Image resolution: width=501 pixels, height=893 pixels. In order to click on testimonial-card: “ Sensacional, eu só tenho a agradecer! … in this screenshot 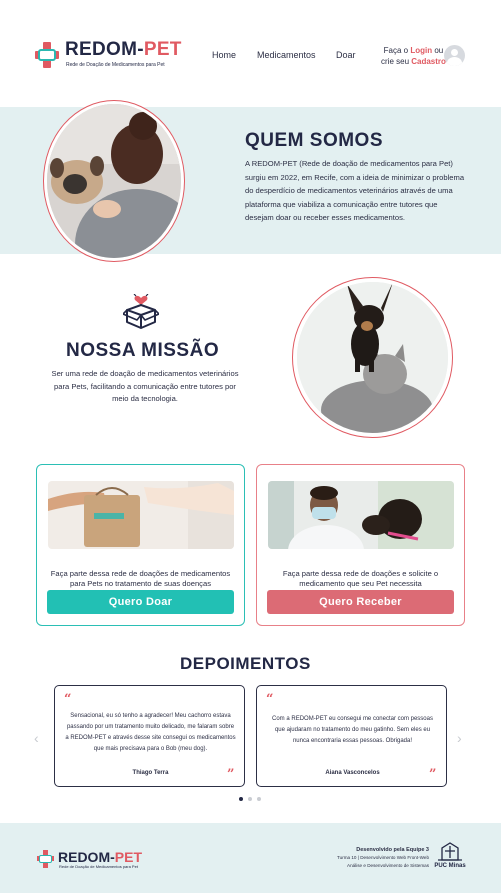, I will do `click(149, 736)`.